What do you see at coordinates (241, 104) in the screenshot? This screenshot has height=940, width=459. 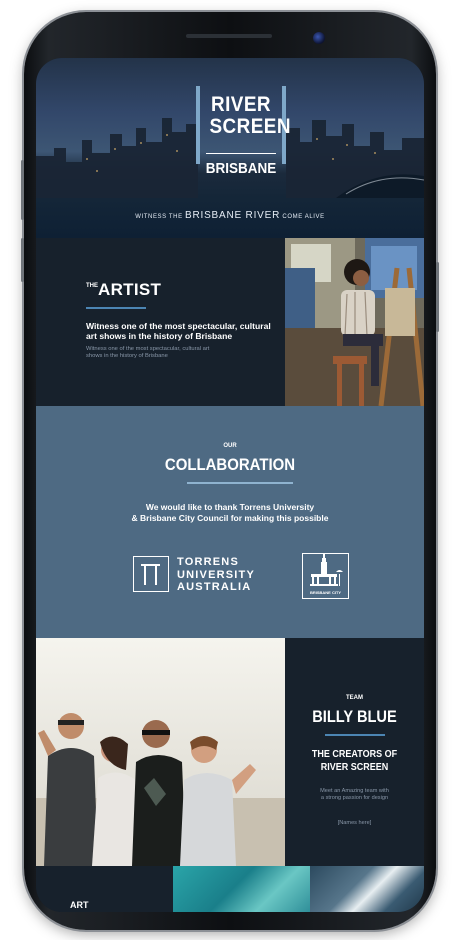 I see `hero-title-line1: RIVER` at bounding box center [241, 104].